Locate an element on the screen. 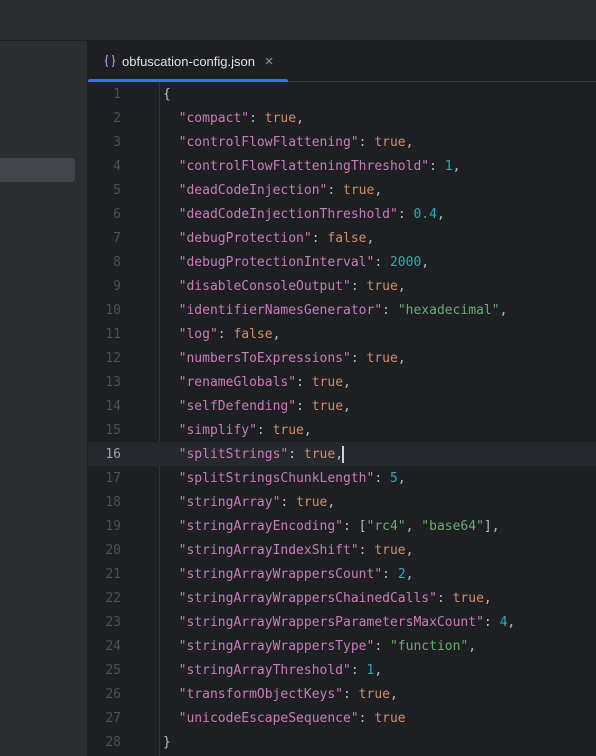  line-number: 3 is located at coordinates (117, 142).